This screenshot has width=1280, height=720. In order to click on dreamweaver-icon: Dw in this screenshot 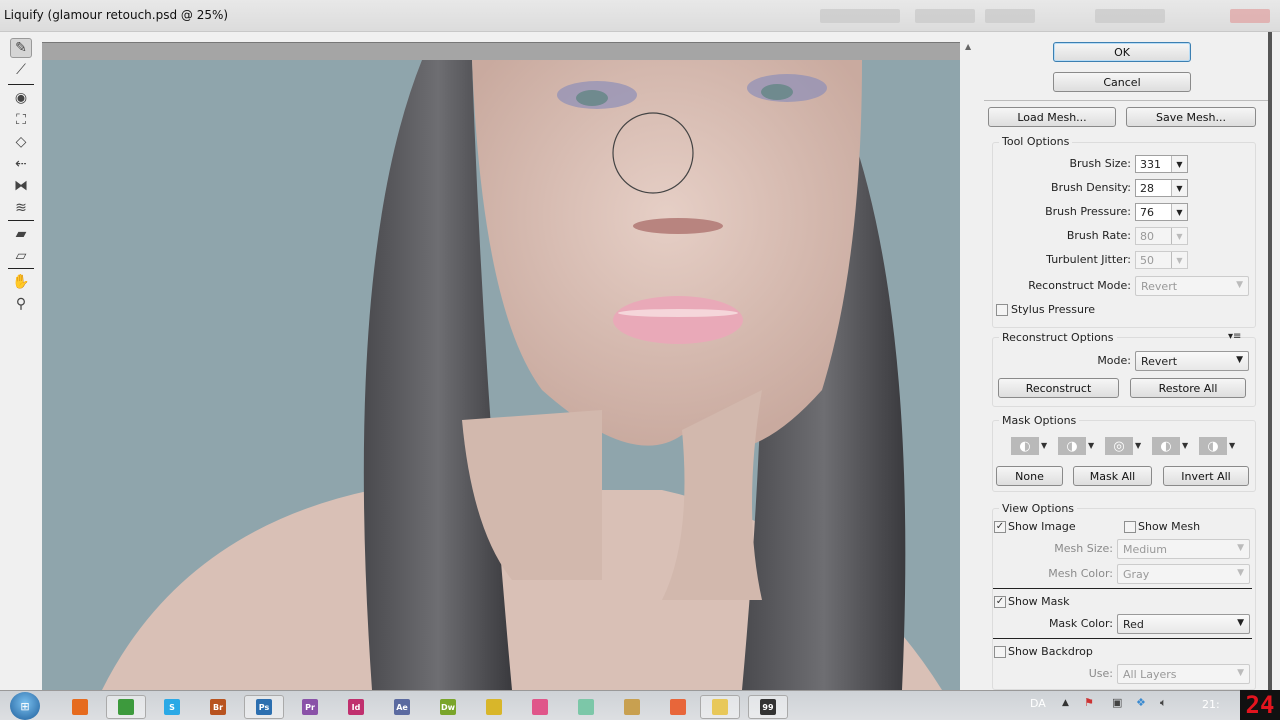, I will do `click(448, 707)`.